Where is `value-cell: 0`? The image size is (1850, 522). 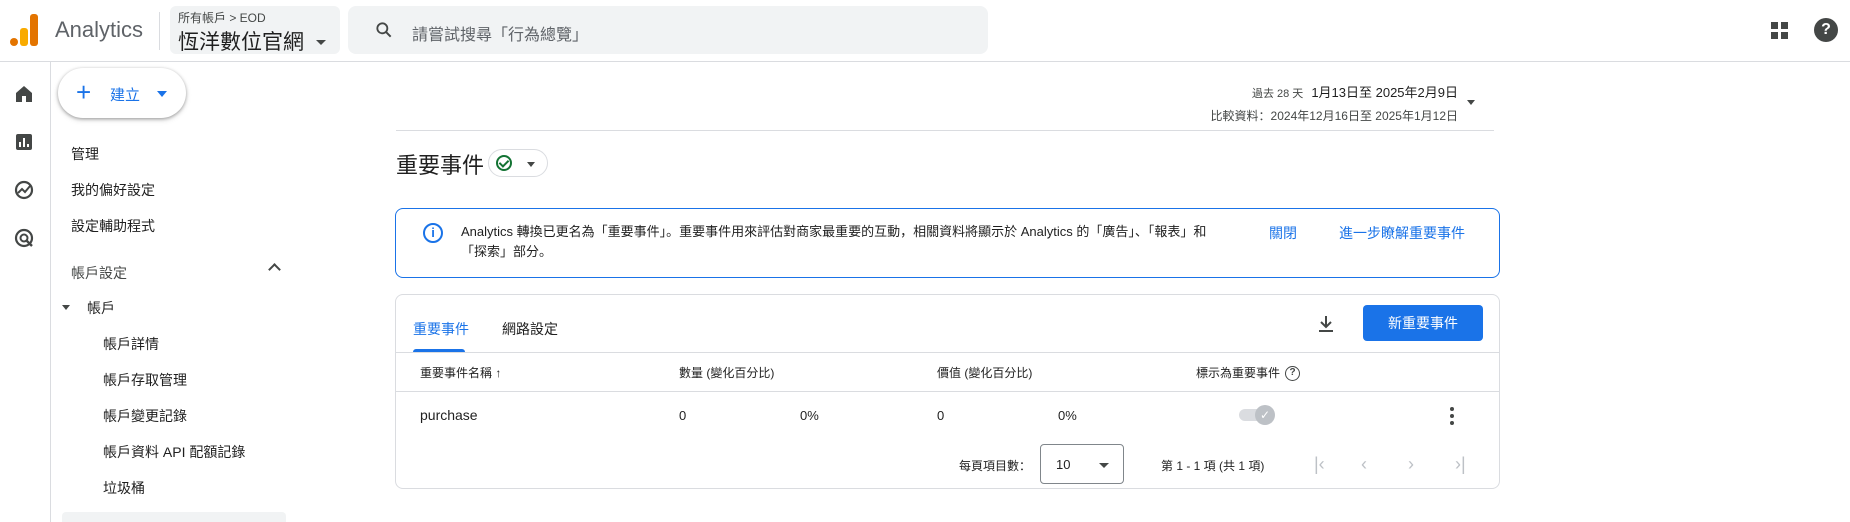
value-cell: 0 is located at coordinates (941, 415).